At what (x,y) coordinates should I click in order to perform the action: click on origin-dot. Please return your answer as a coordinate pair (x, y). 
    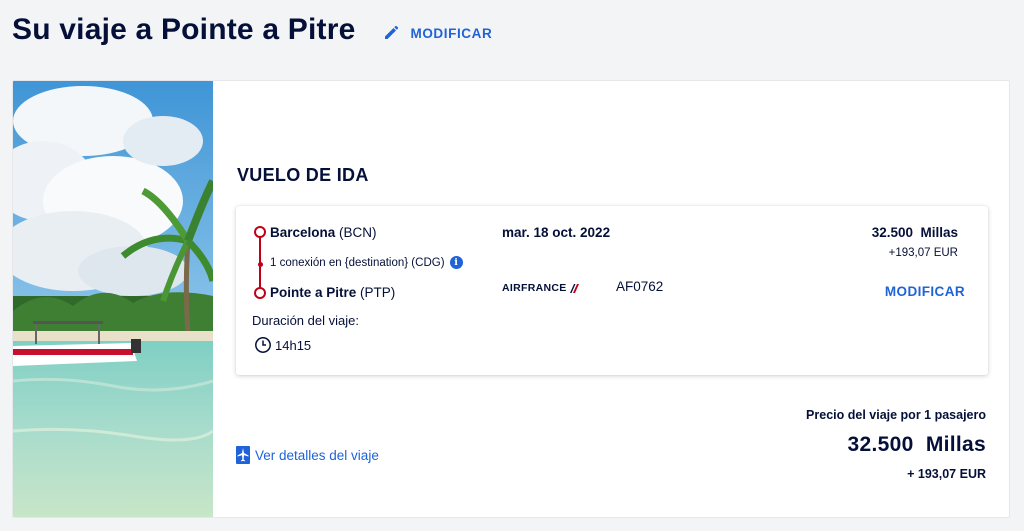
    Looking at the image, I should click on (260, 232).